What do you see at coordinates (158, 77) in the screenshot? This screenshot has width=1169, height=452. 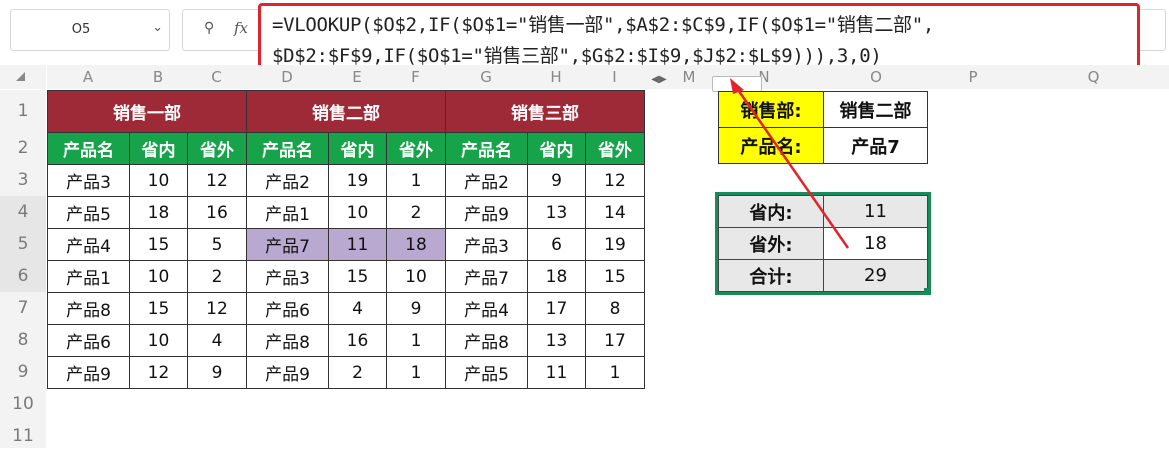 I see `column-header-b: B` at bounding box center [158, 77].